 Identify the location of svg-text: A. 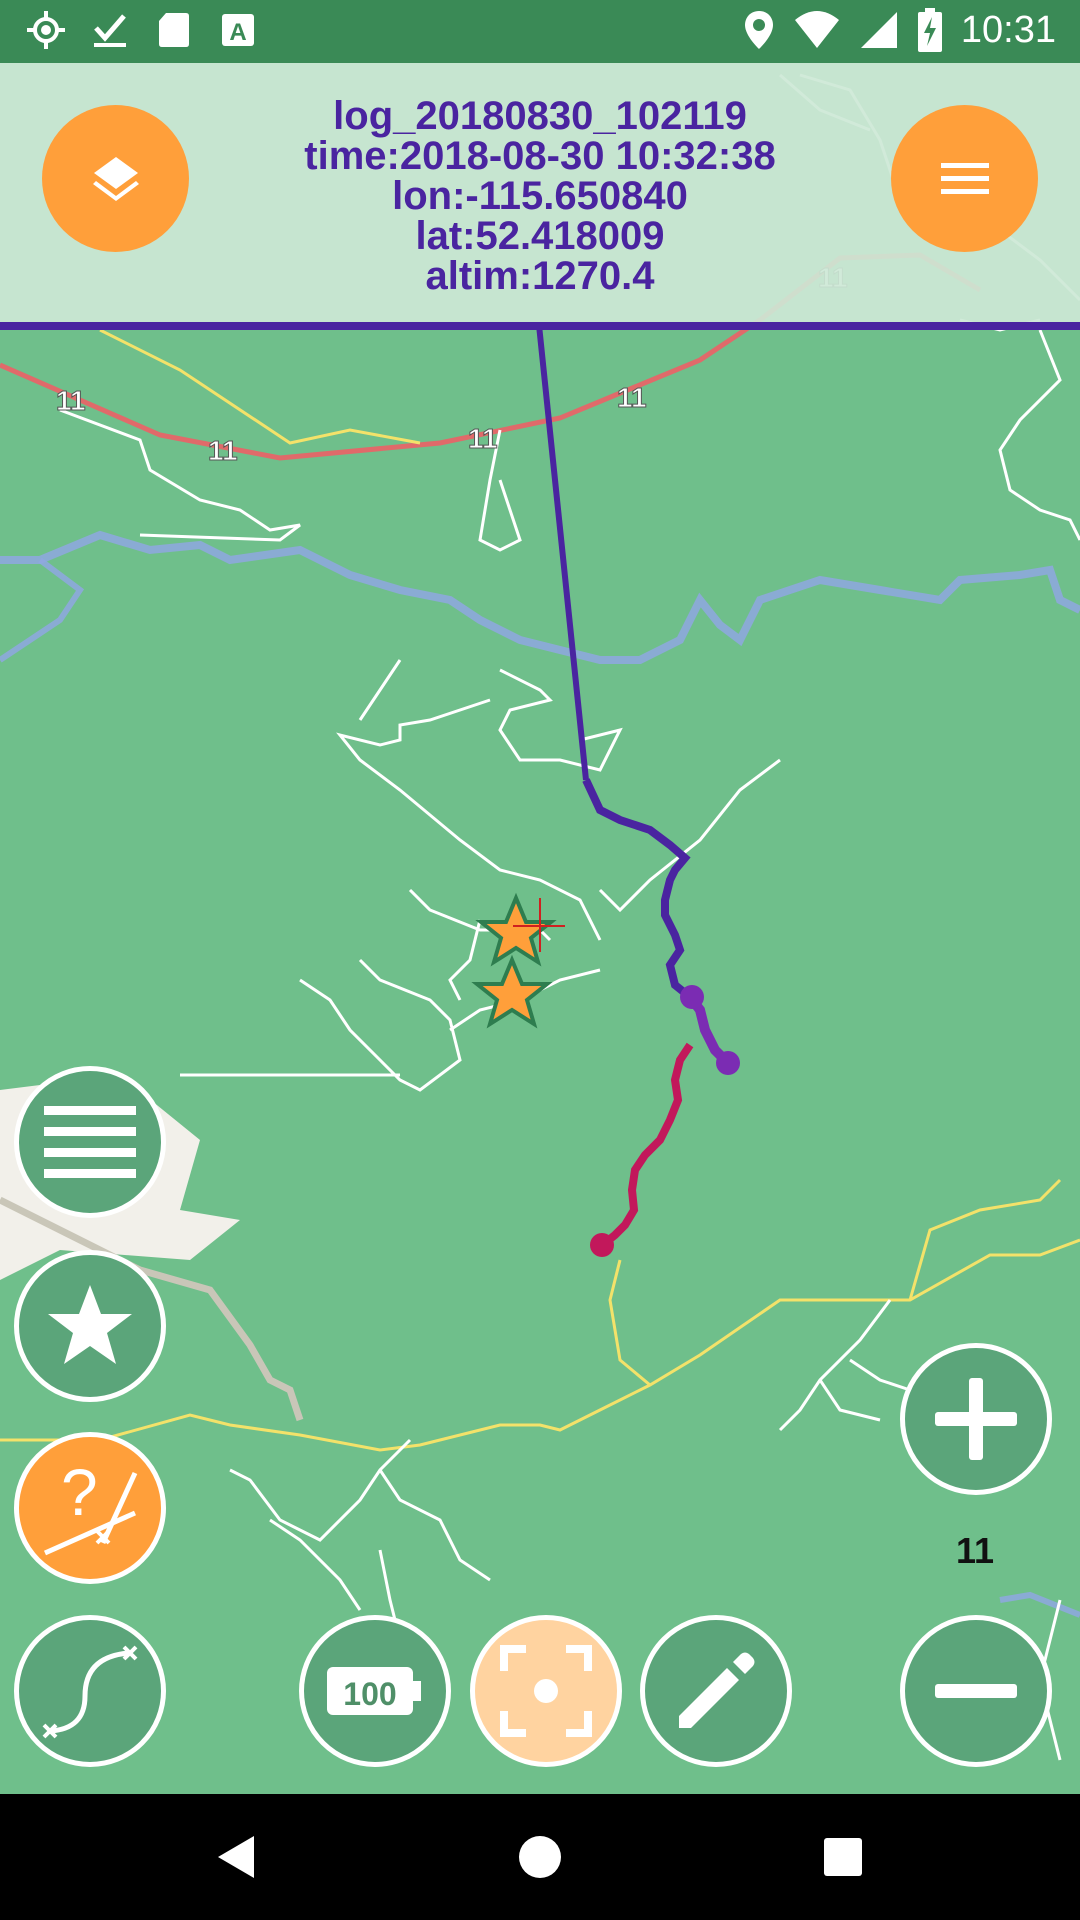
(237, 32).